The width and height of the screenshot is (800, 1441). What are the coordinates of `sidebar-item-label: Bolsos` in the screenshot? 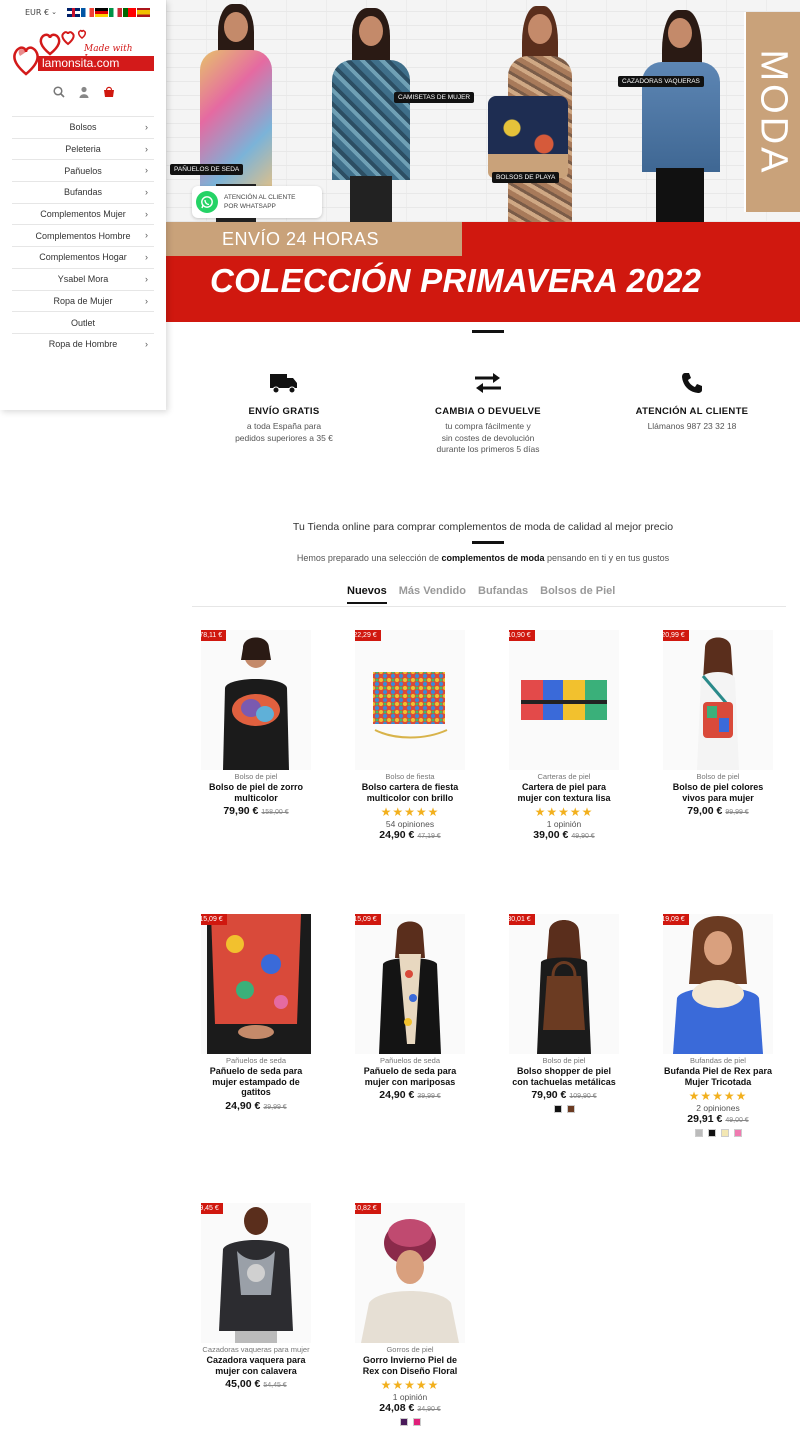 It's located at (83, 127).